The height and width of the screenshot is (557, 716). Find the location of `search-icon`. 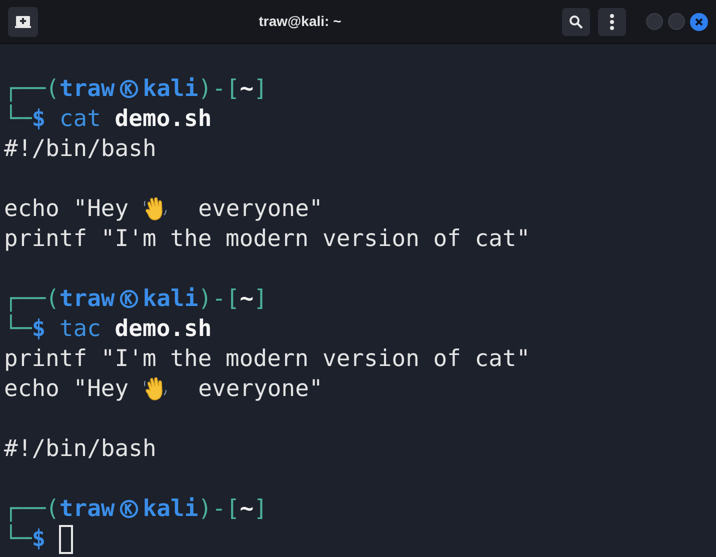

search-icon is located at coordinates (576, 21).